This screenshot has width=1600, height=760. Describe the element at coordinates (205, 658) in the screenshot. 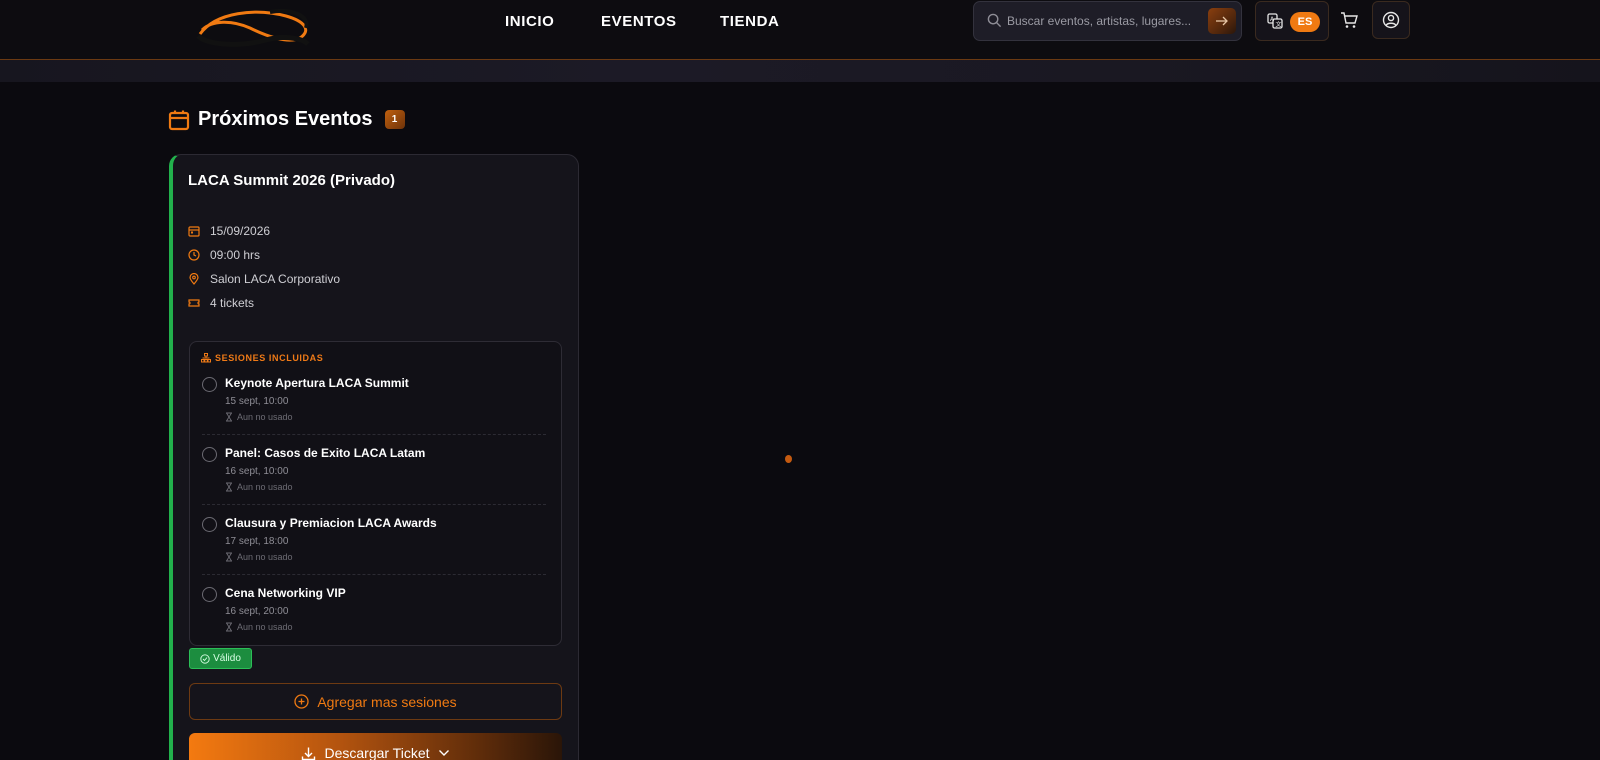

I see `check-circle-icon` at that location.